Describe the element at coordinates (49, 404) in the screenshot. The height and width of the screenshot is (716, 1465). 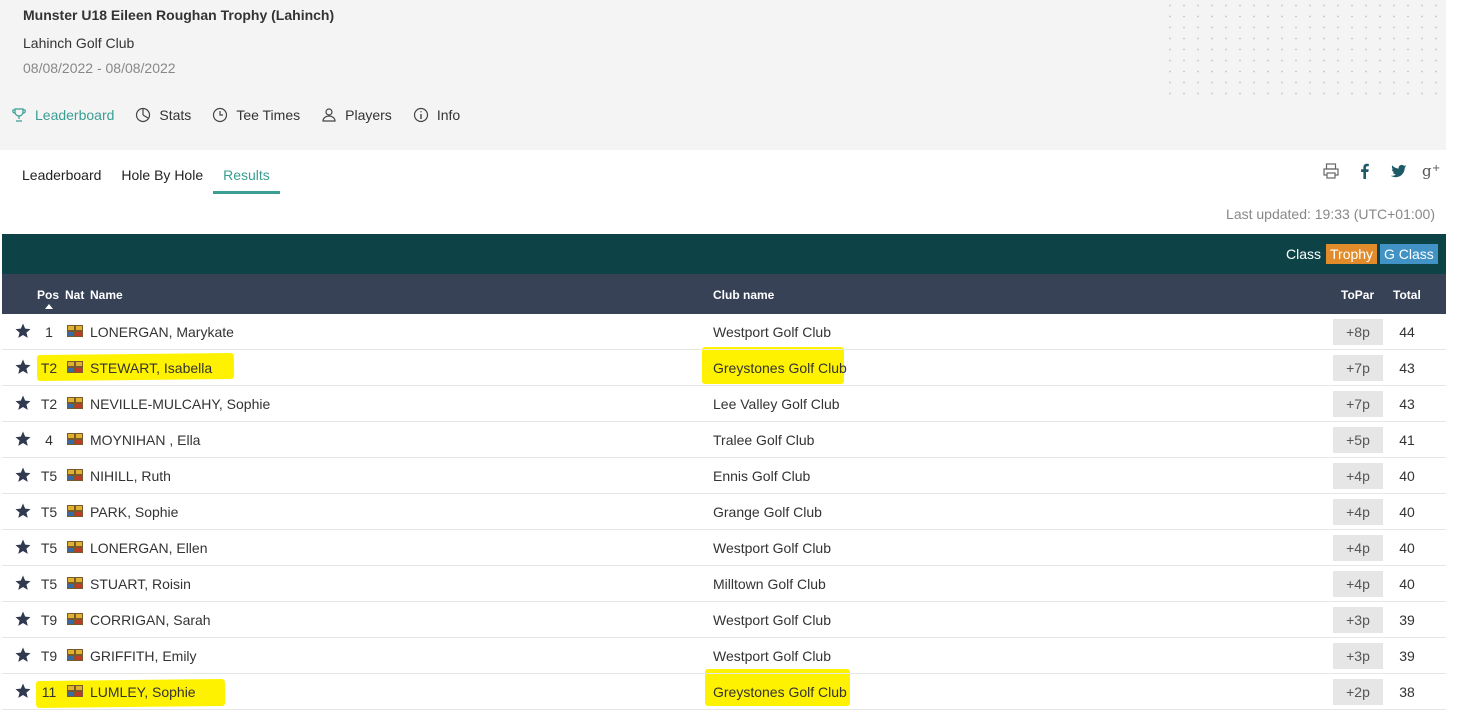
I see `position-cell: T2` at that location.